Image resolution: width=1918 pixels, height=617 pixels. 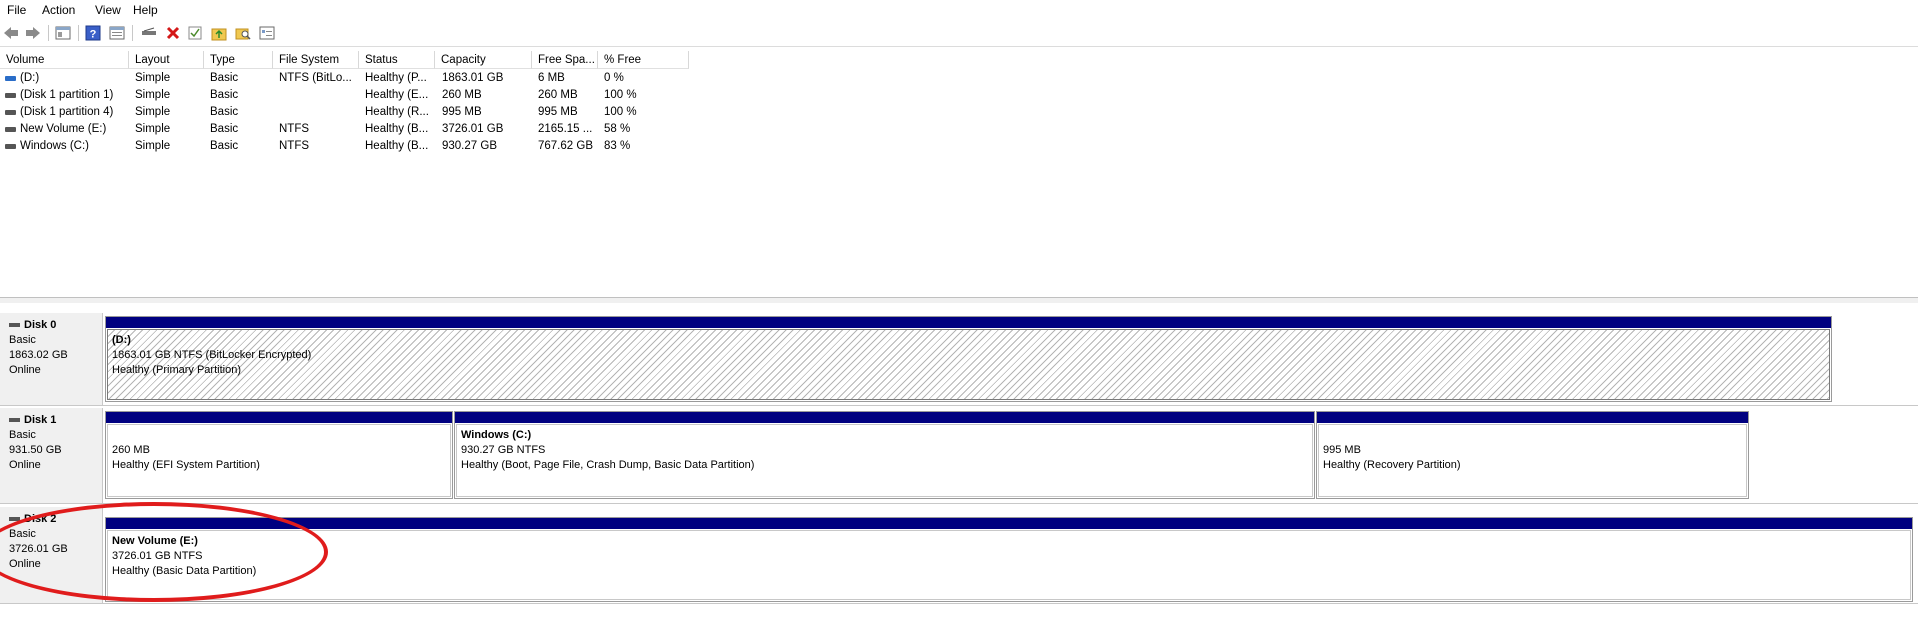 I want to click on disk-1-label: Disk 1 Basic 931.50 GB Online, so click(x=51, y=455).